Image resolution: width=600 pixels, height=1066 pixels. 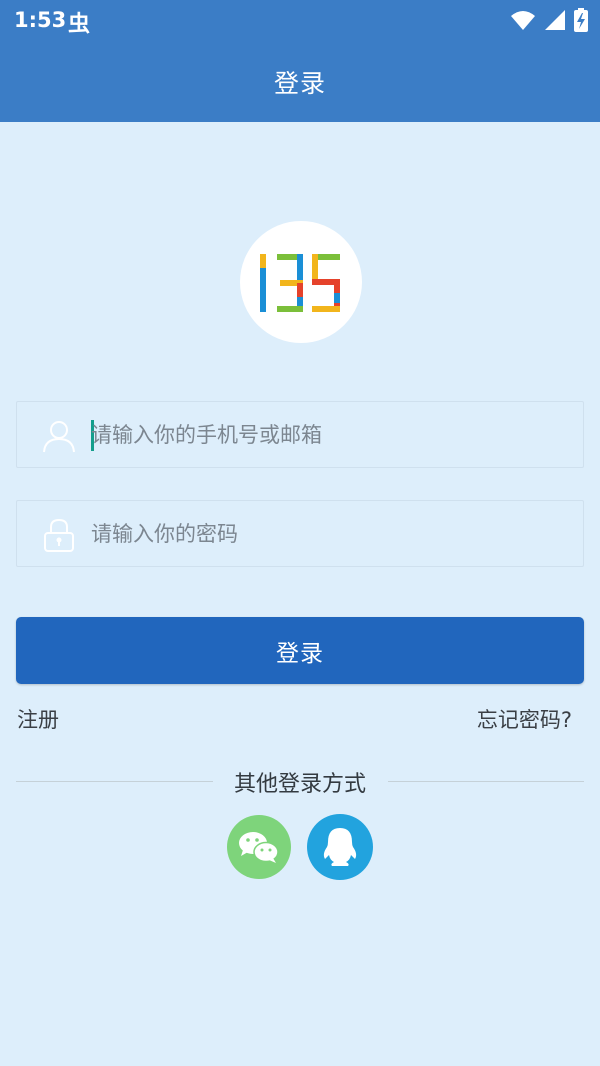 I want to click on wechat-login-button, so click(x=259, y=847).